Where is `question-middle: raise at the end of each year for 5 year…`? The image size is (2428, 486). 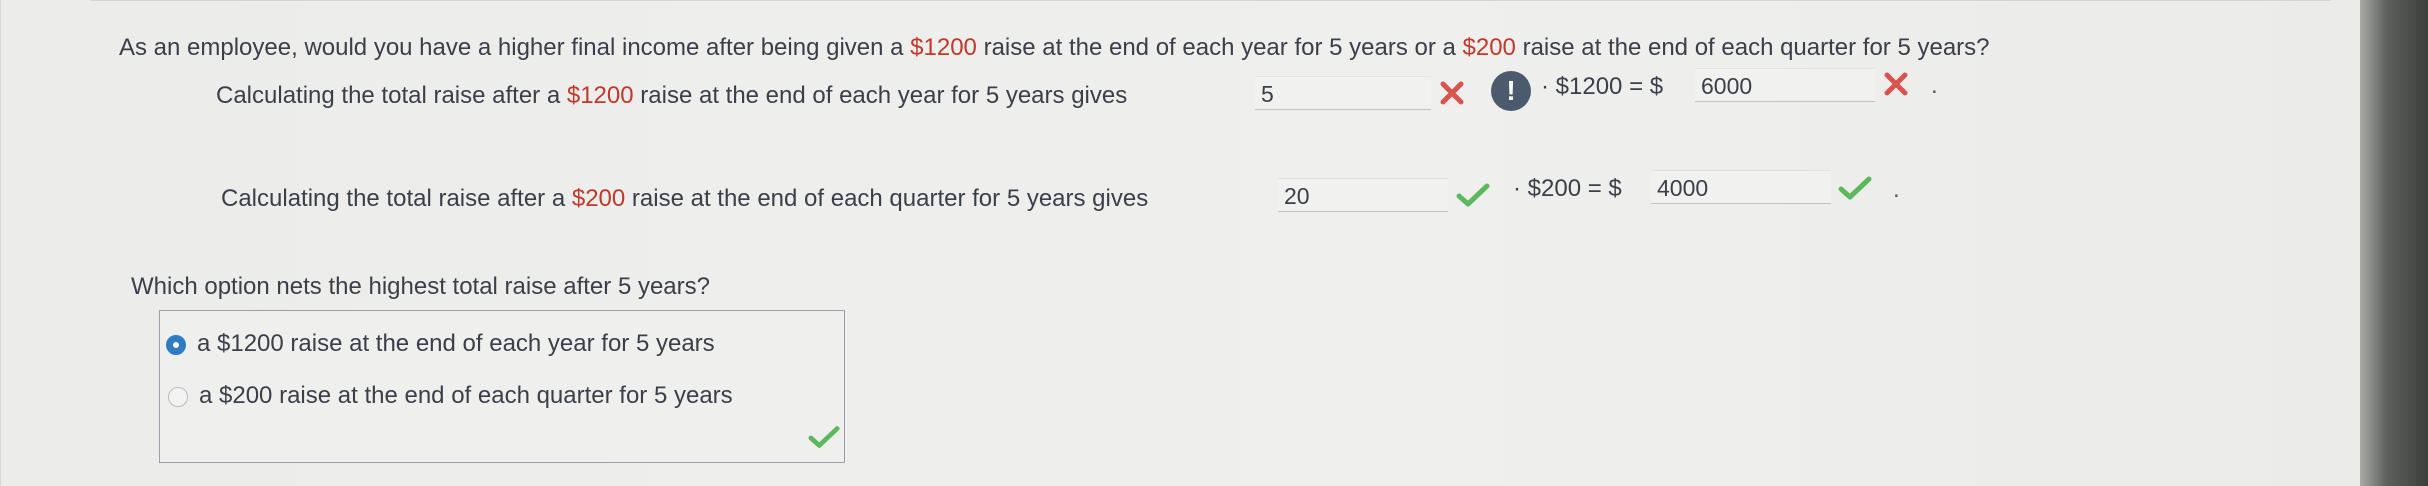 question-middle: raise at the end of each year for 5 year… is located at coordinates (1219, 47).